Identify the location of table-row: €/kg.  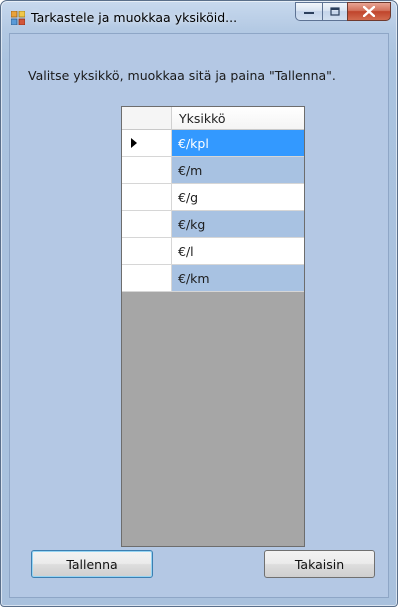
(213, 224).